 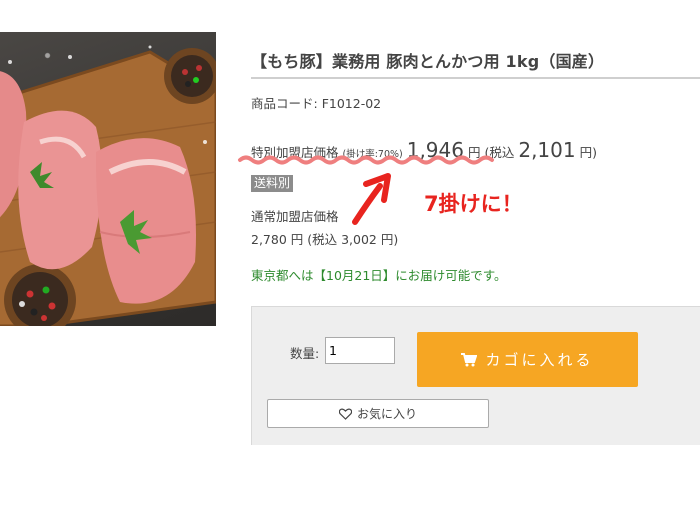 What do you see at coordinates (474, 152) in the screenshot?
I see `special-price-yen: 円` at bounding box center [474, 152].